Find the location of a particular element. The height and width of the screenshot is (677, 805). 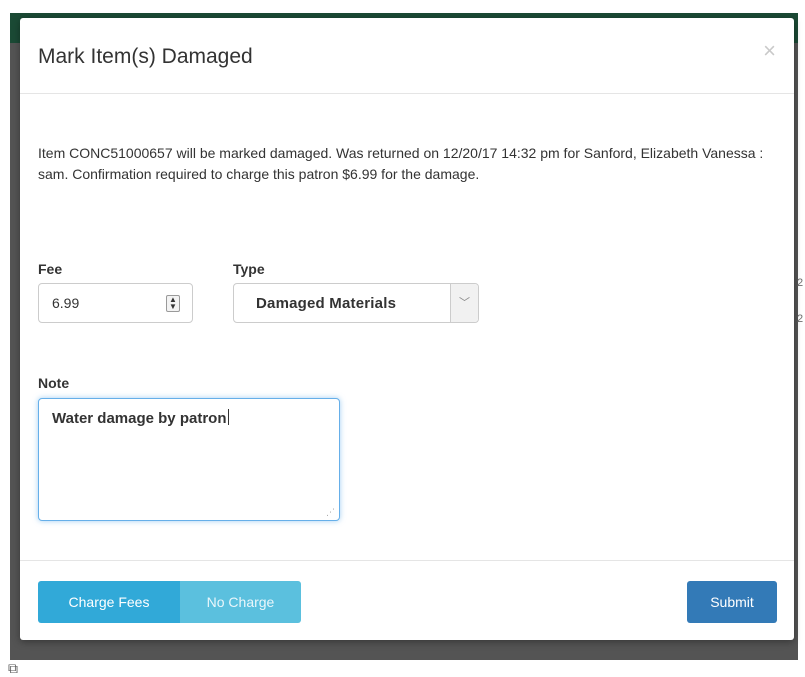

fee-input: 6.99 ▲ ▼ is located at coordinates (115, 303).